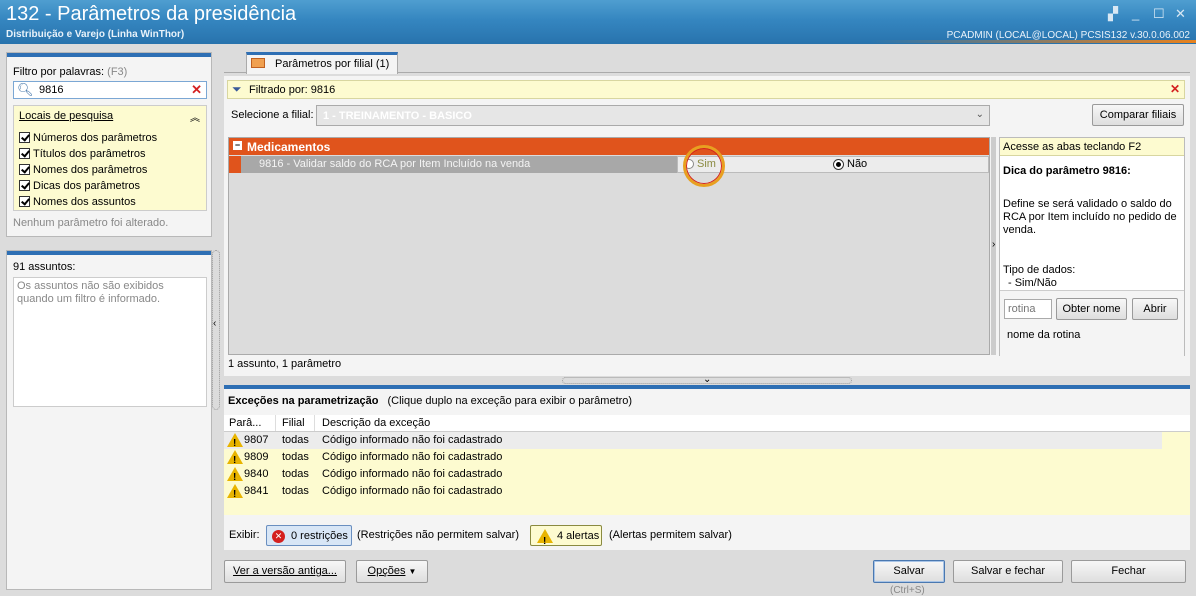 Image resolution: width=1196 pixels, height=596 pixels. Describe the element at coordinates (438, 535) in the screenshot. I see `restrictions-note: (Restrições não permitem salvar)` at that location.